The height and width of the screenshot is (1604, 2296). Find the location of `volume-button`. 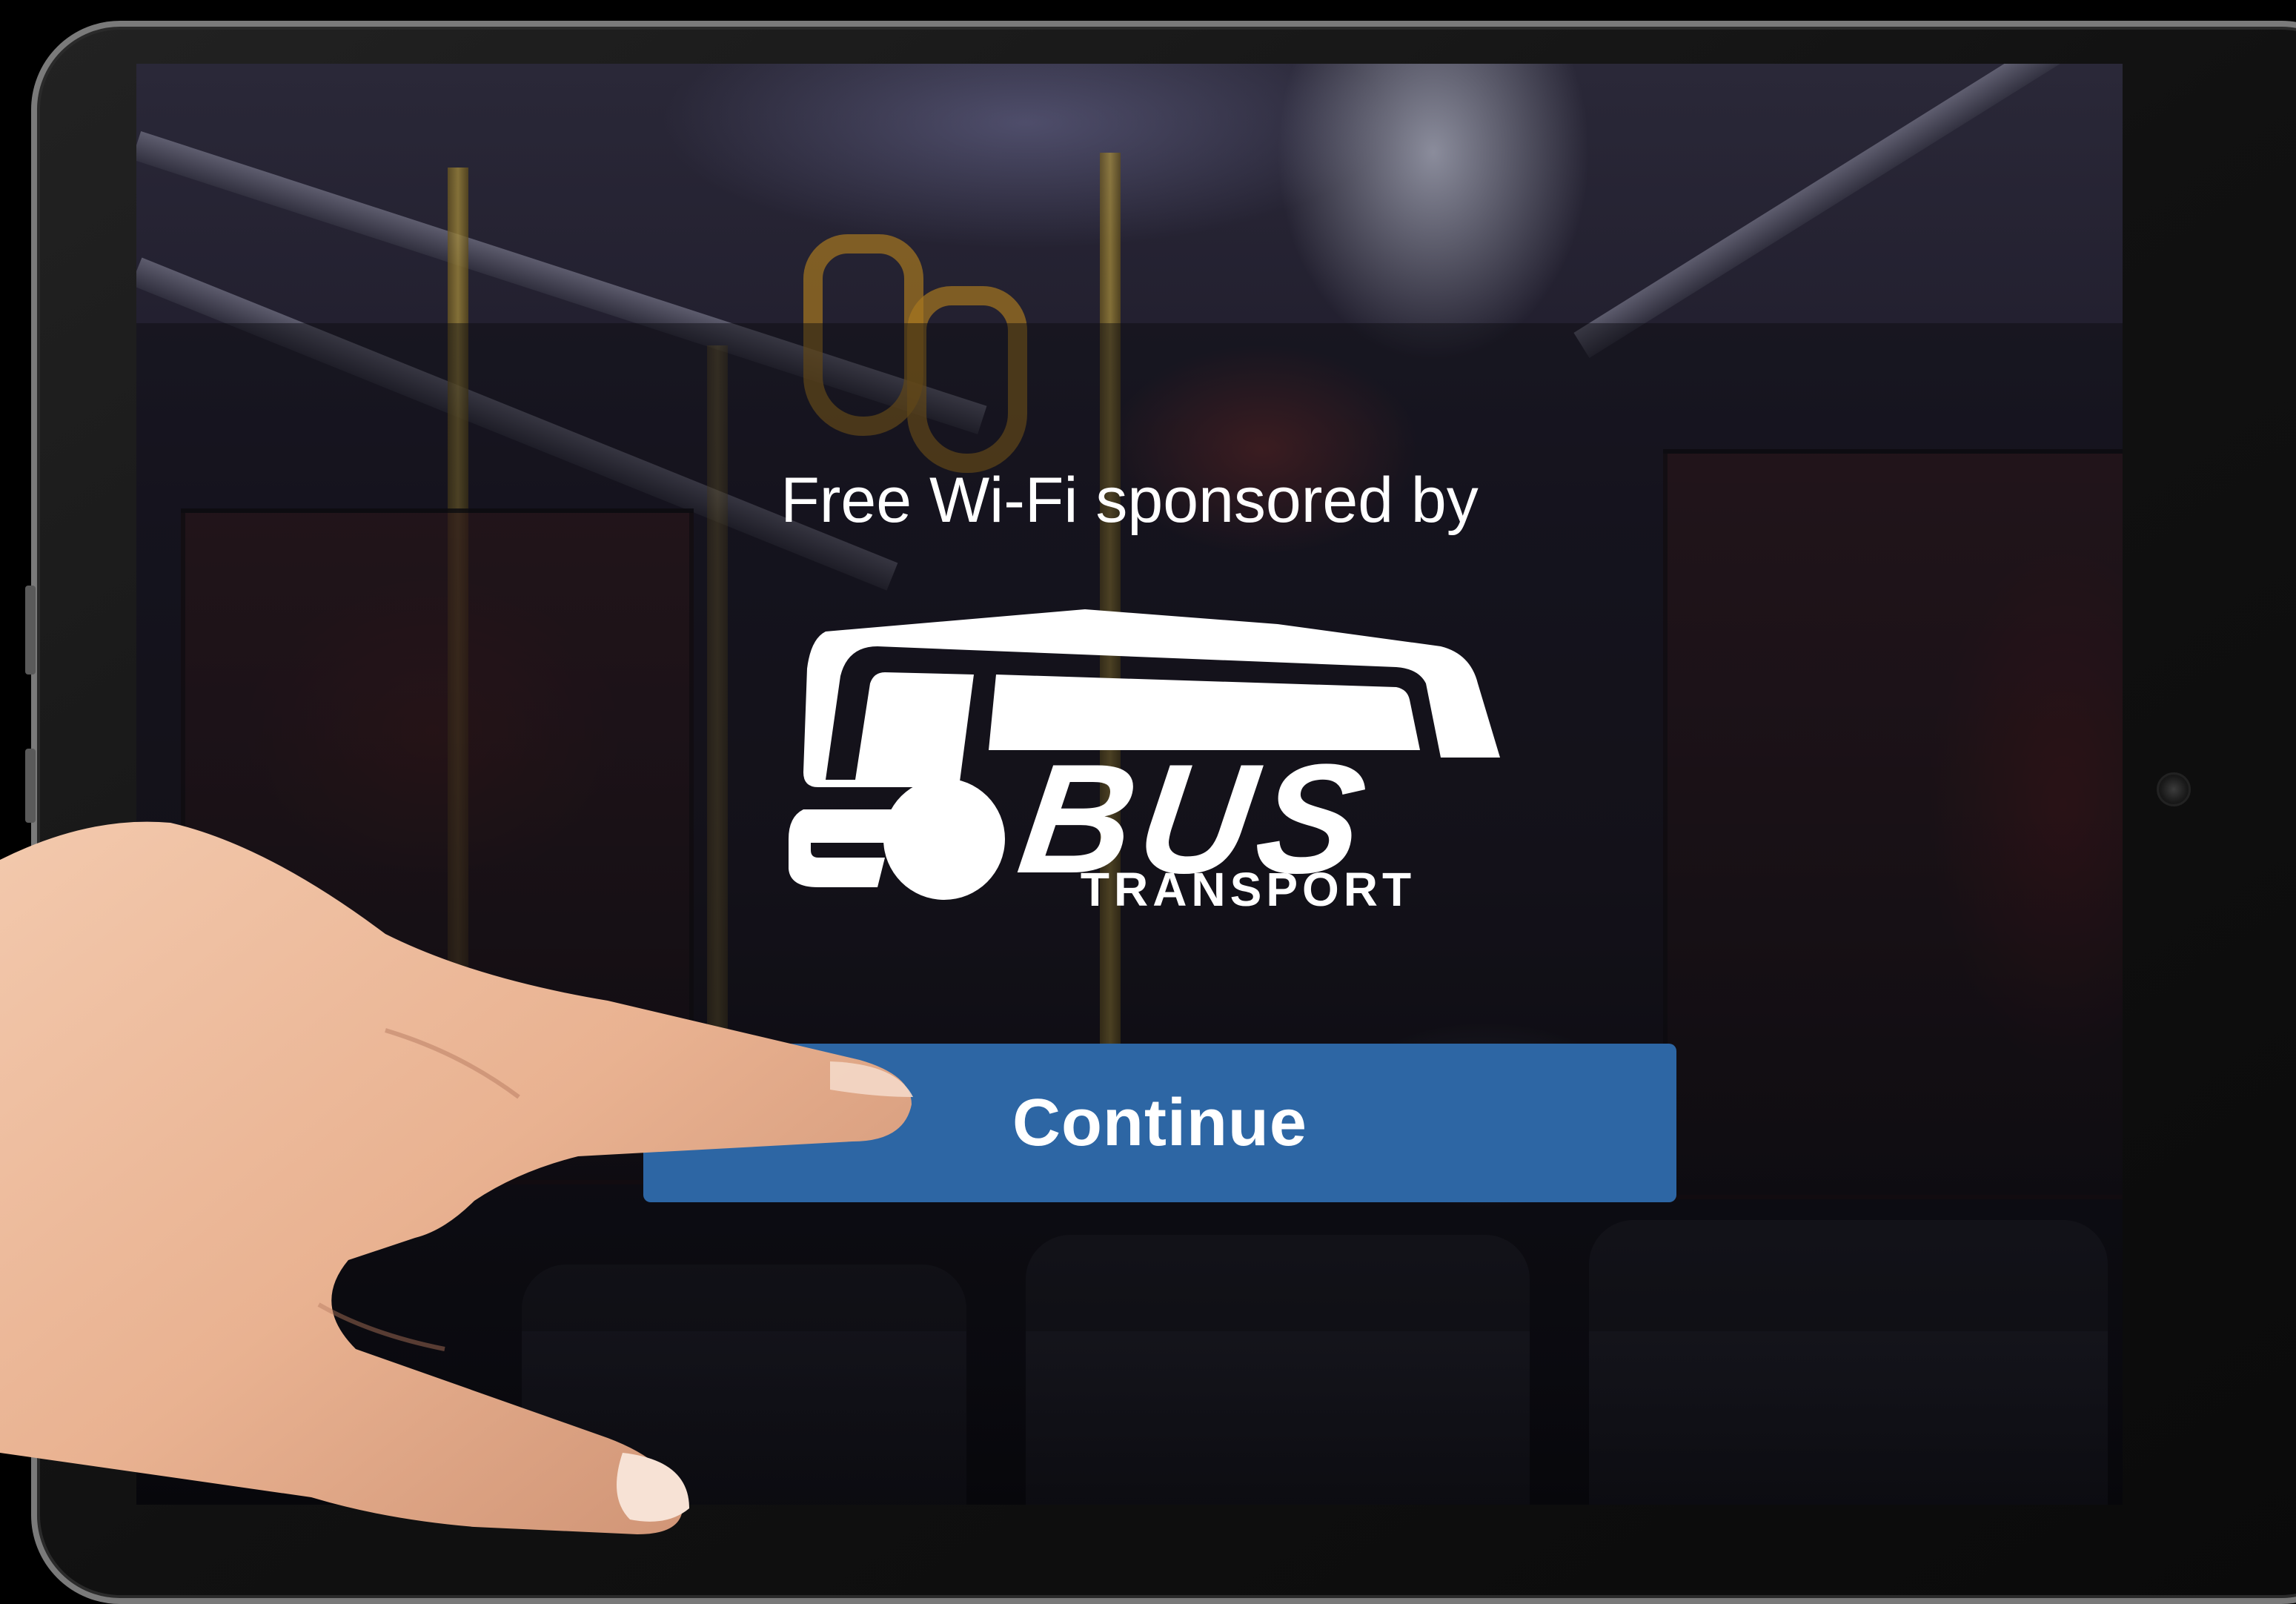

volume-button is located at coordinates (30, 630).